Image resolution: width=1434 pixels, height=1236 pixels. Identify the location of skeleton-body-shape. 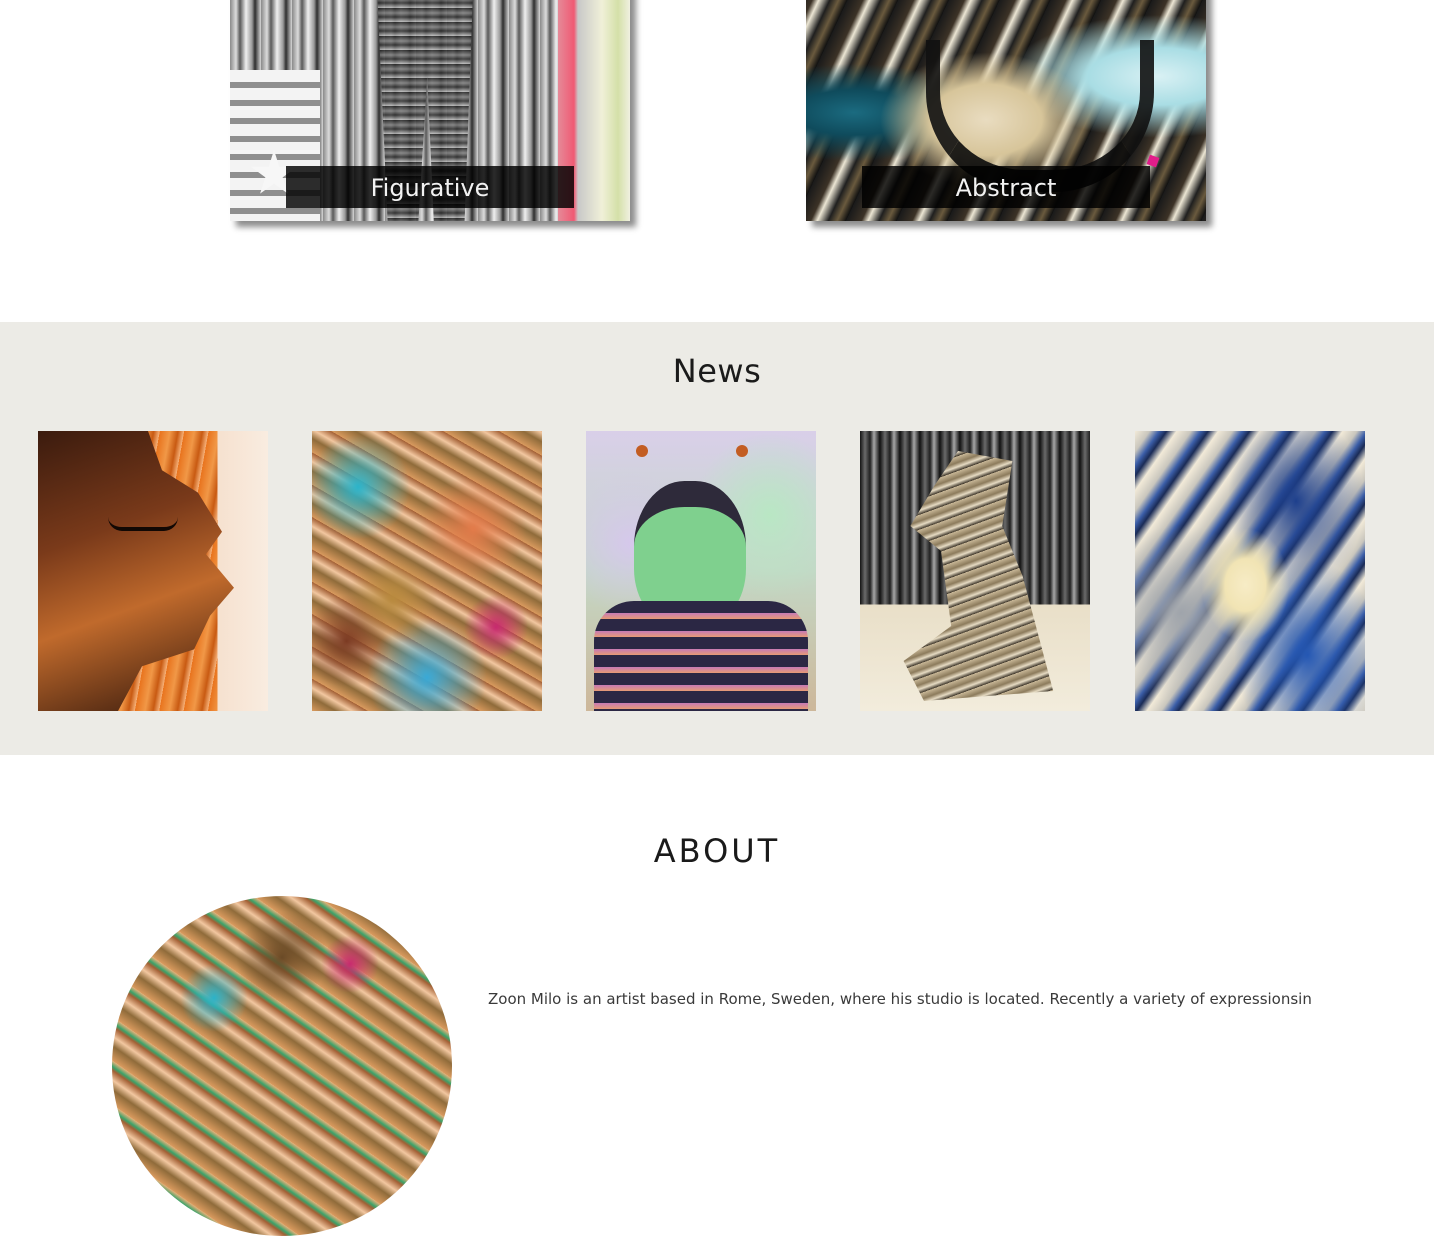
(701, 656).